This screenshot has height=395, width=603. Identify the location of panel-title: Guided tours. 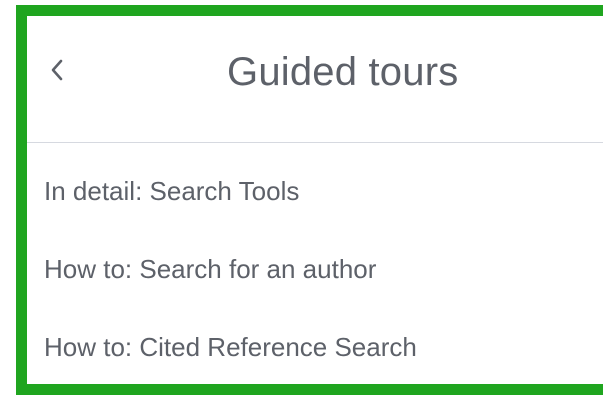
(343, 72).